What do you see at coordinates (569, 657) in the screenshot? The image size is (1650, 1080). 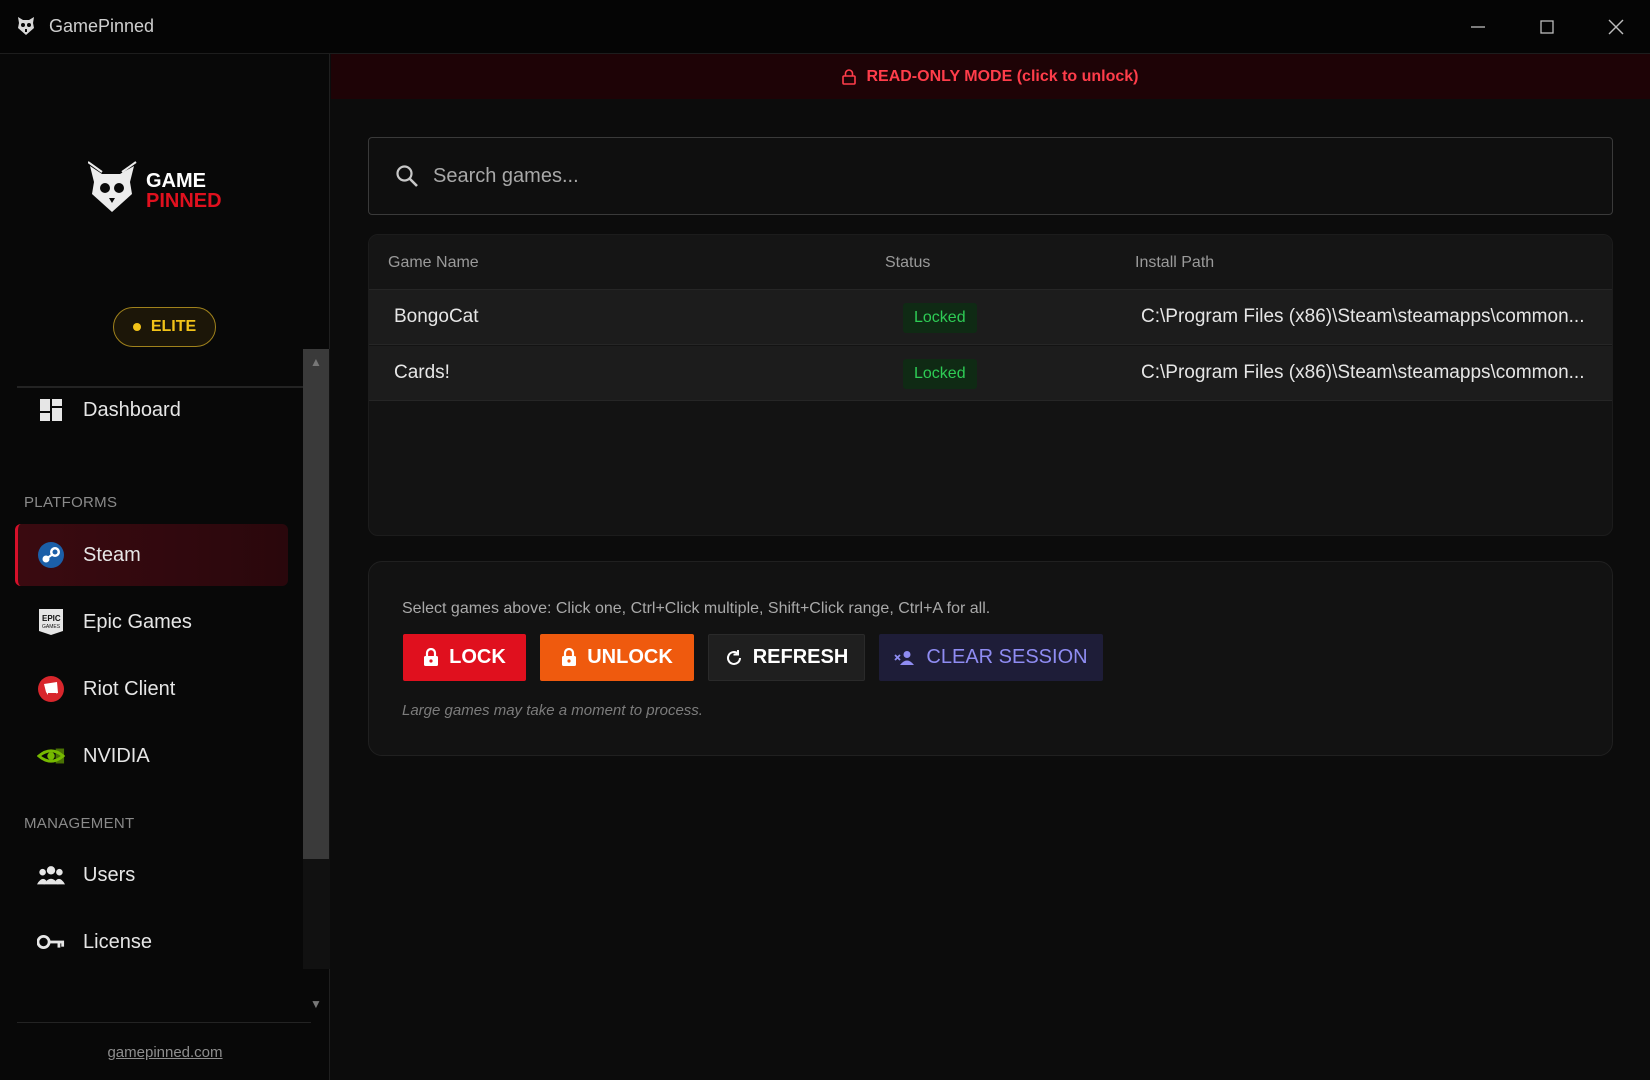 I see `unlock-icon` at bounding box center [569, 657].